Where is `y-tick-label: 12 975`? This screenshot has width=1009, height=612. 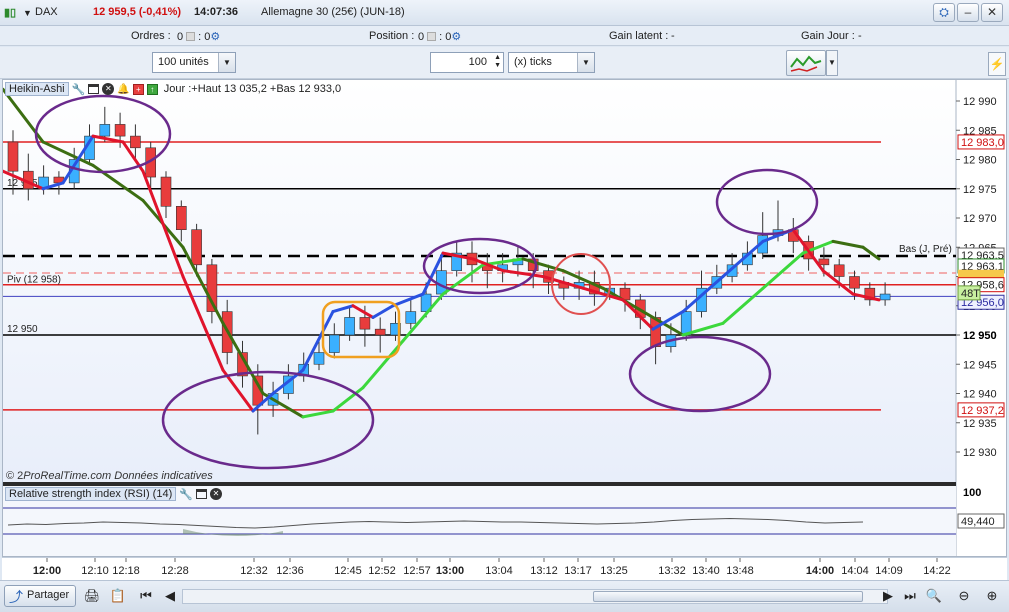 y-tick-label: 12 975 is located at coordinates (980, 190).